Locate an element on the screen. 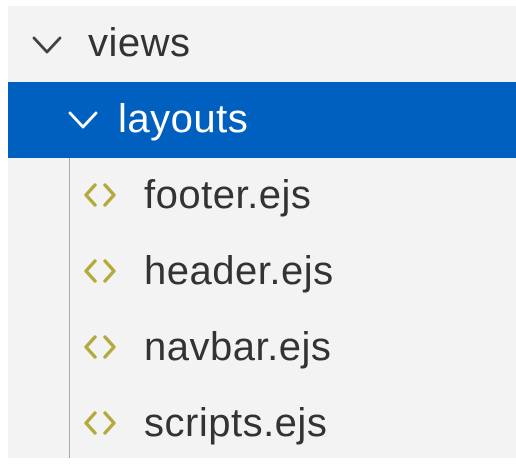  file-label-scripts: scripts.ejs is located at coordinates (236, 423).